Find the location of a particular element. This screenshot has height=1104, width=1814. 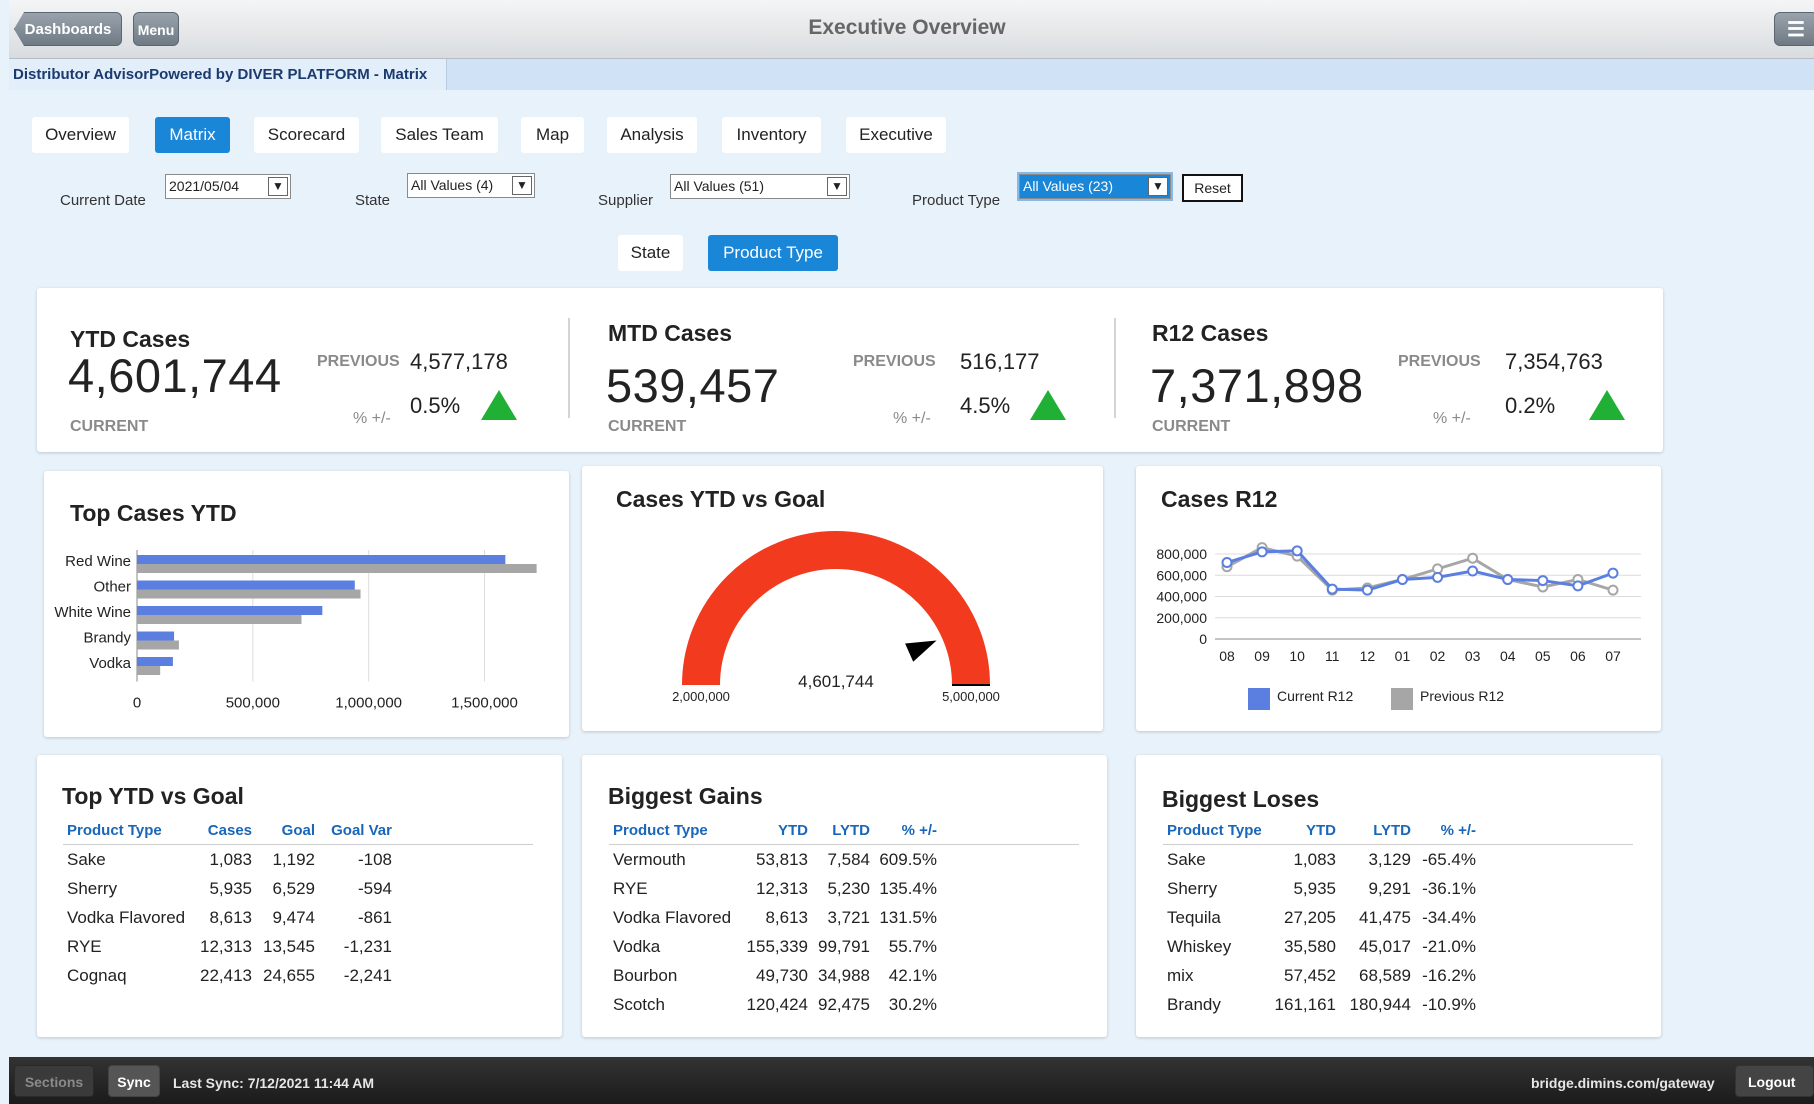

table-cell: 57,452 is located at coordinates (1310, 975).